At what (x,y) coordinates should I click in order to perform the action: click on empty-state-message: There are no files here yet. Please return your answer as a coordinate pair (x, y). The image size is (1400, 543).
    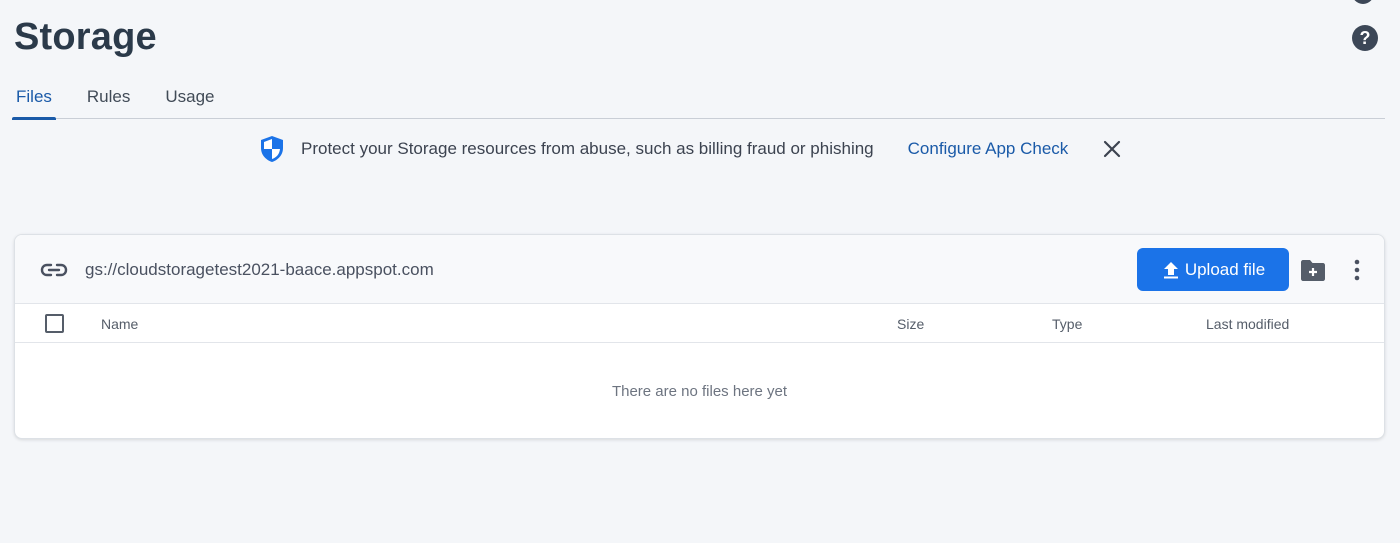
    Looking at the image, I should click on (699, 391).